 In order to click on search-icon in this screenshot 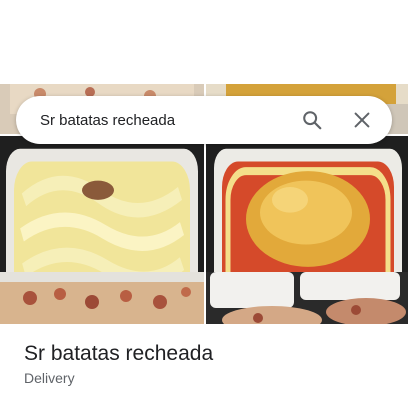, I will do `click(312, 120)`.